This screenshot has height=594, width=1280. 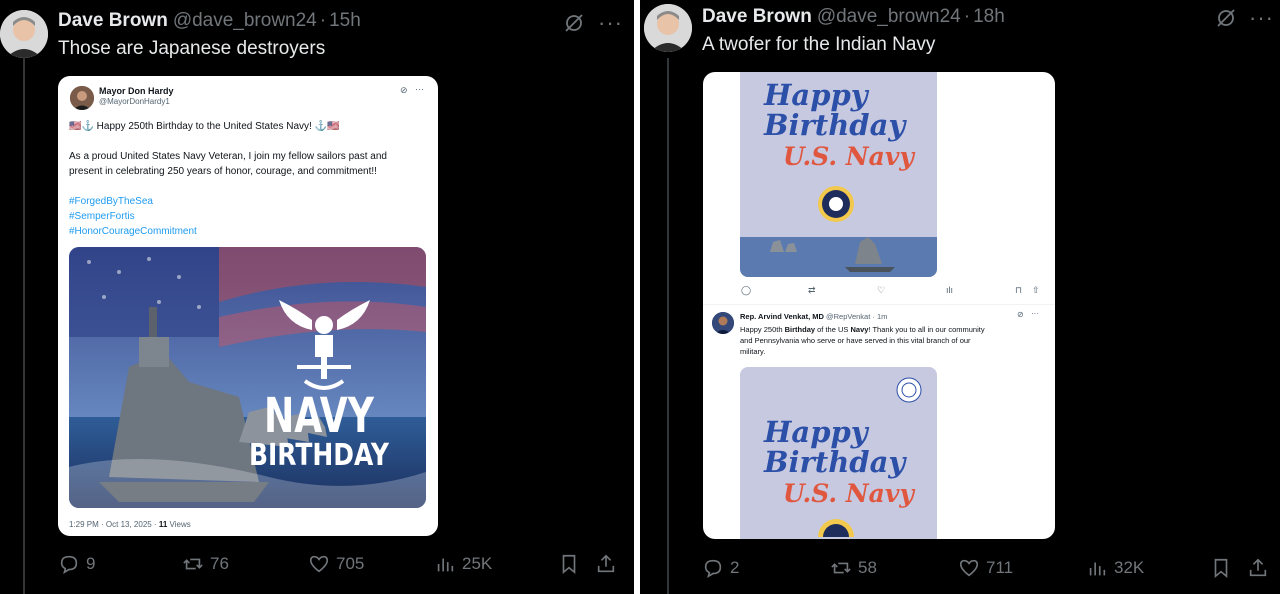 I want to click on navy-seal-and-ships, so click(x=838, y=231).